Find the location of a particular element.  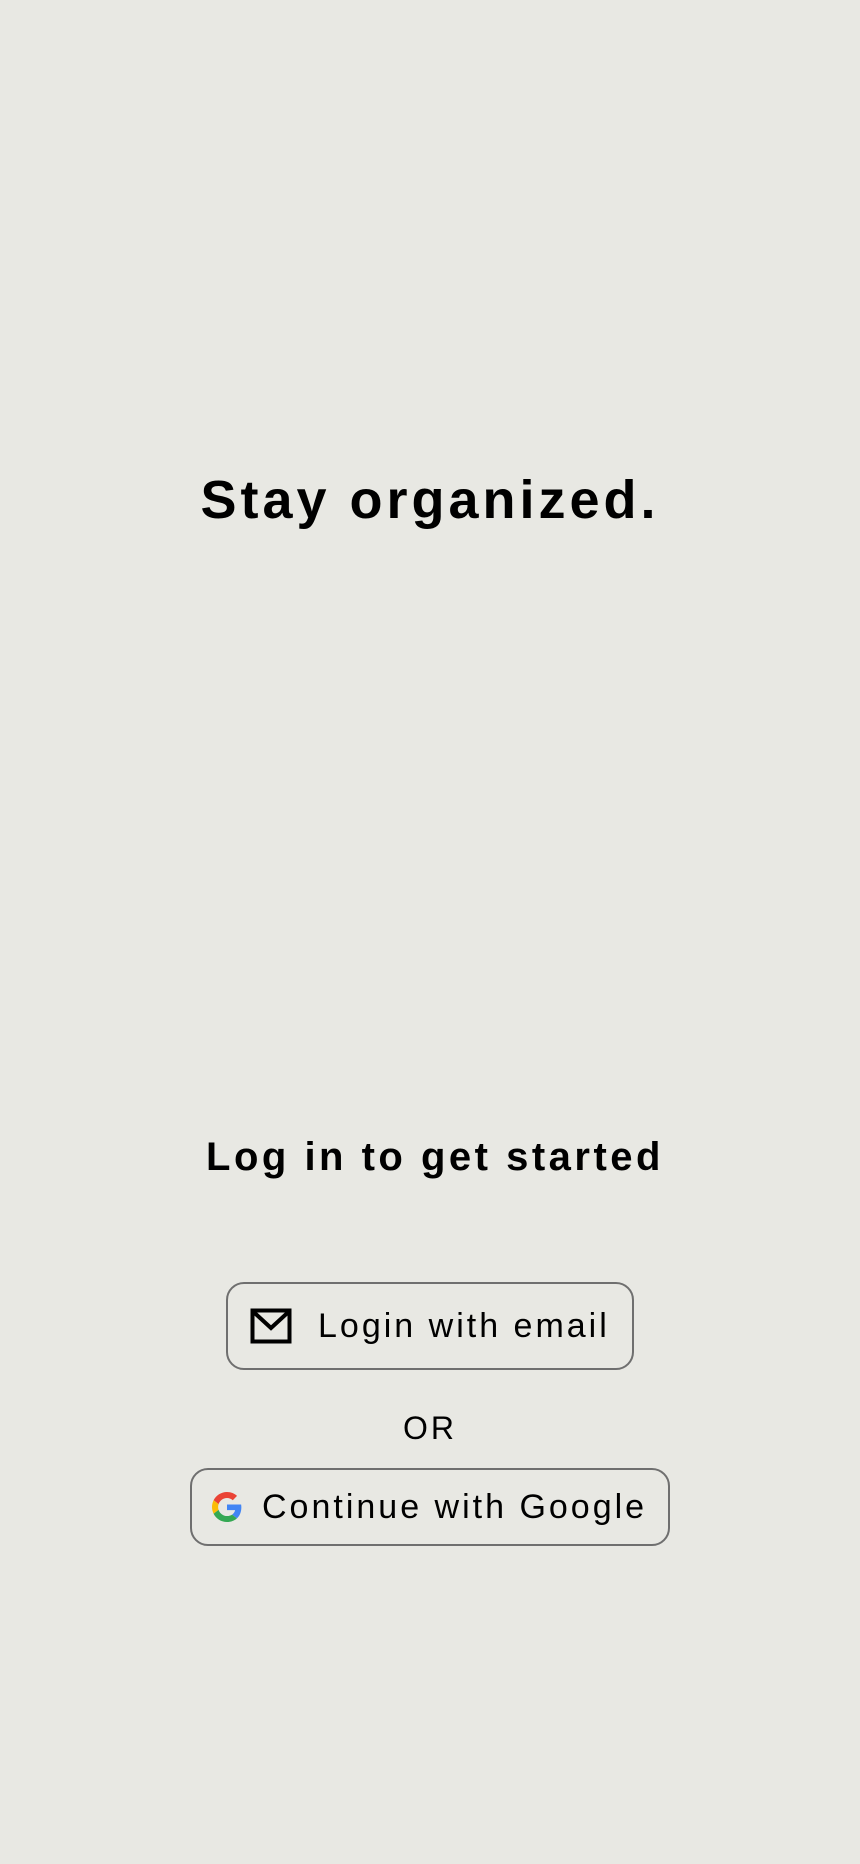

continue-with-google-button: Continue with Google is located at coordinates (430, 1507).